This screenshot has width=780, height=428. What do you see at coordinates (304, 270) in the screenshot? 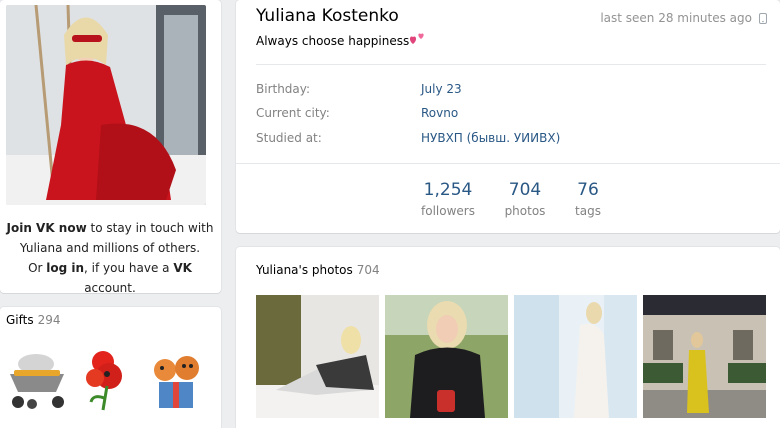
I see `photos-title: Yuliana's photos` at bounding box center [304, 270].